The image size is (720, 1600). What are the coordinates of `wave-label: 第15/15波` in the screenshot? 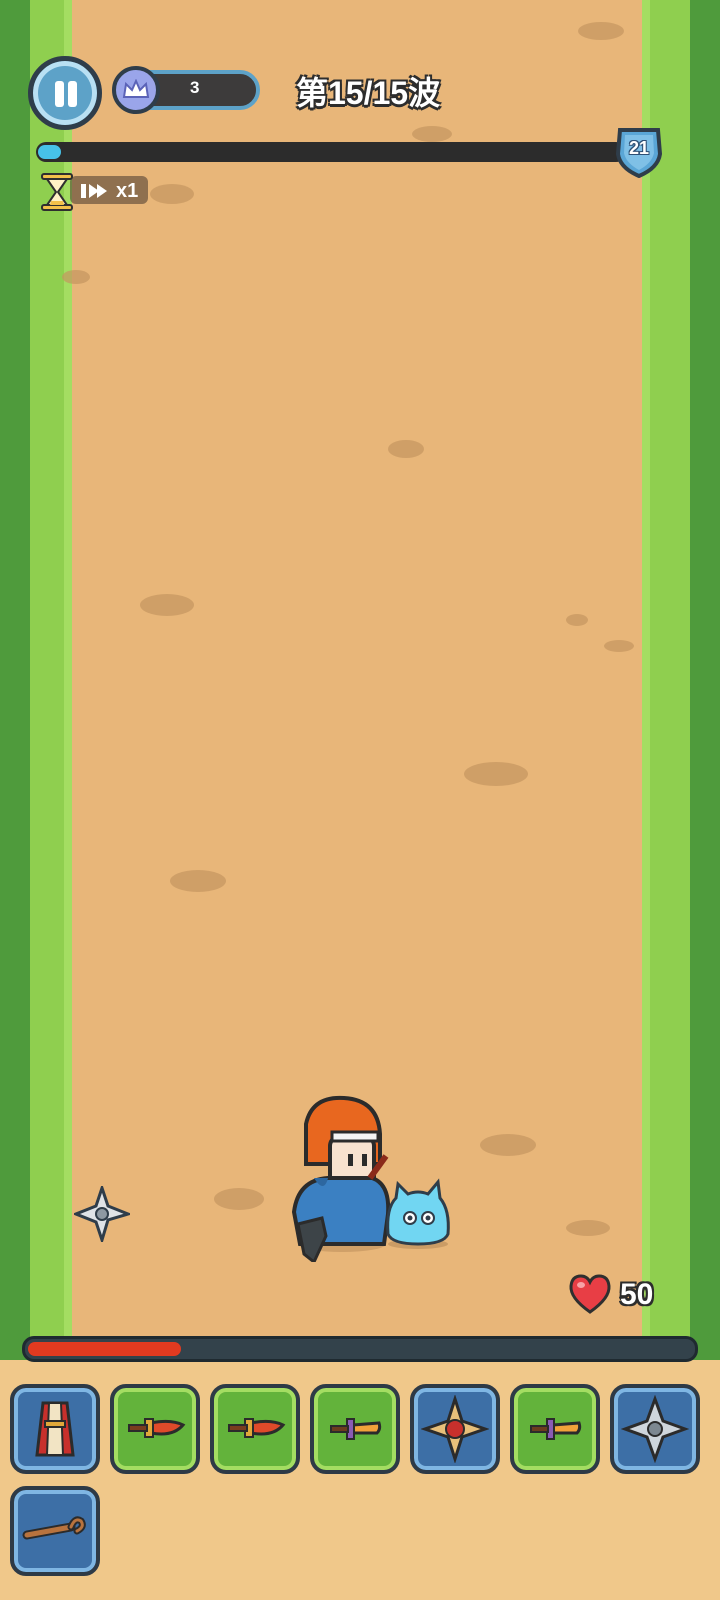 It's located at (368, 93).